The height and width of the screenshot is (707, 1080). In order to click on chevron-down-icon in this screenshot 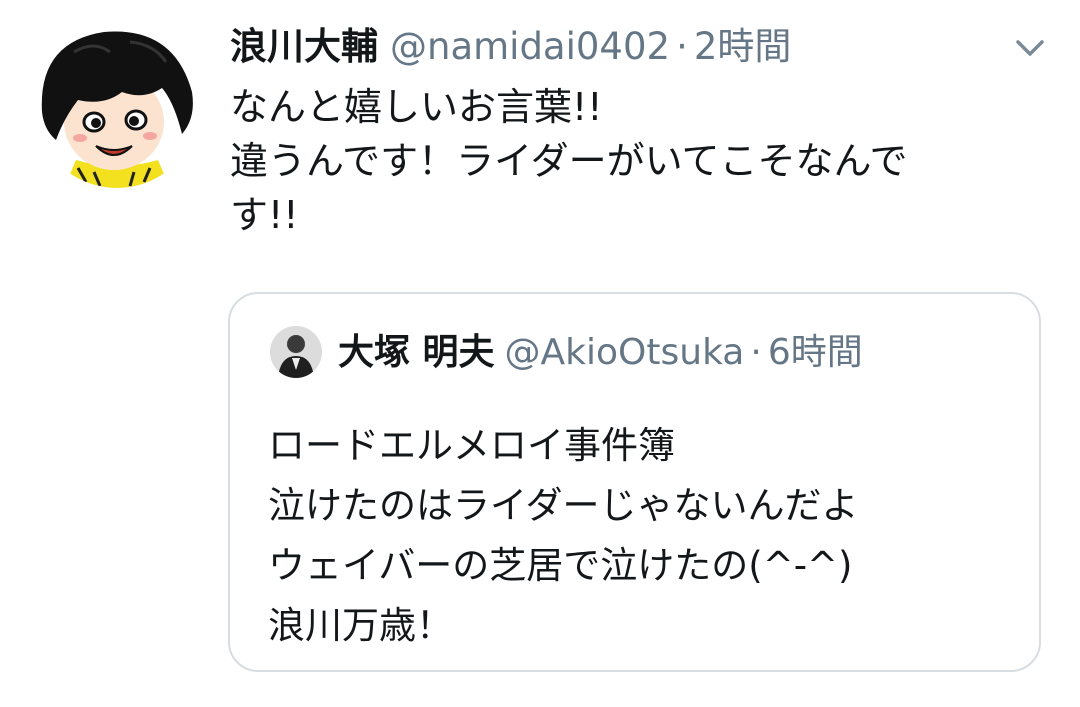, I will do `click(1030, 48)`.